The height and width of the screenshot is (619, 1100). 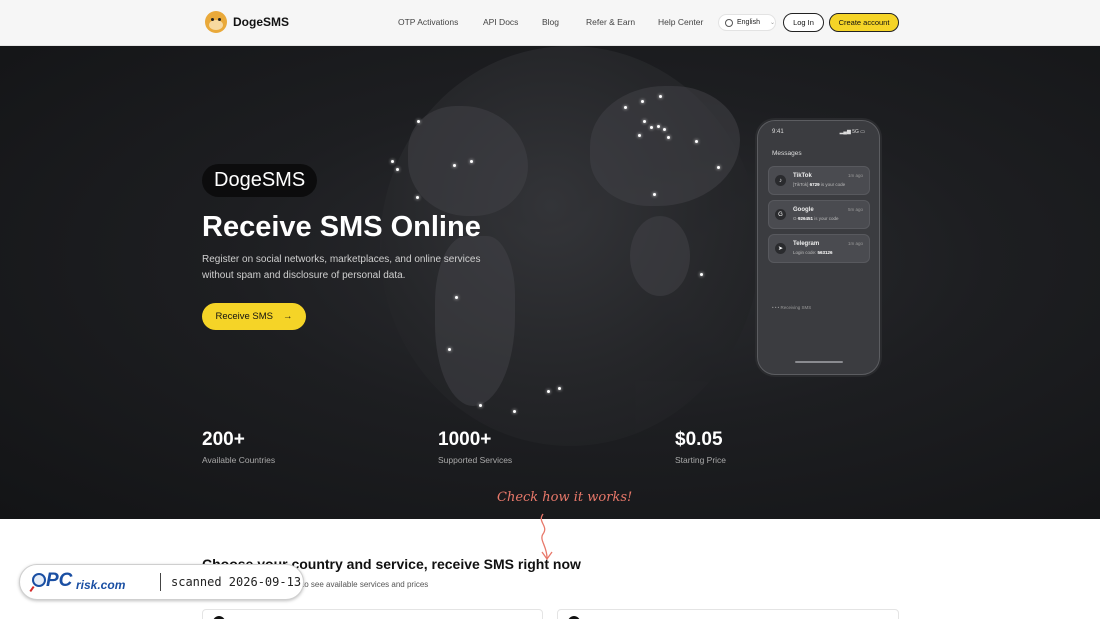 I want to click on receive-sms-label: Receive SMS, so click(x=244, y=316).